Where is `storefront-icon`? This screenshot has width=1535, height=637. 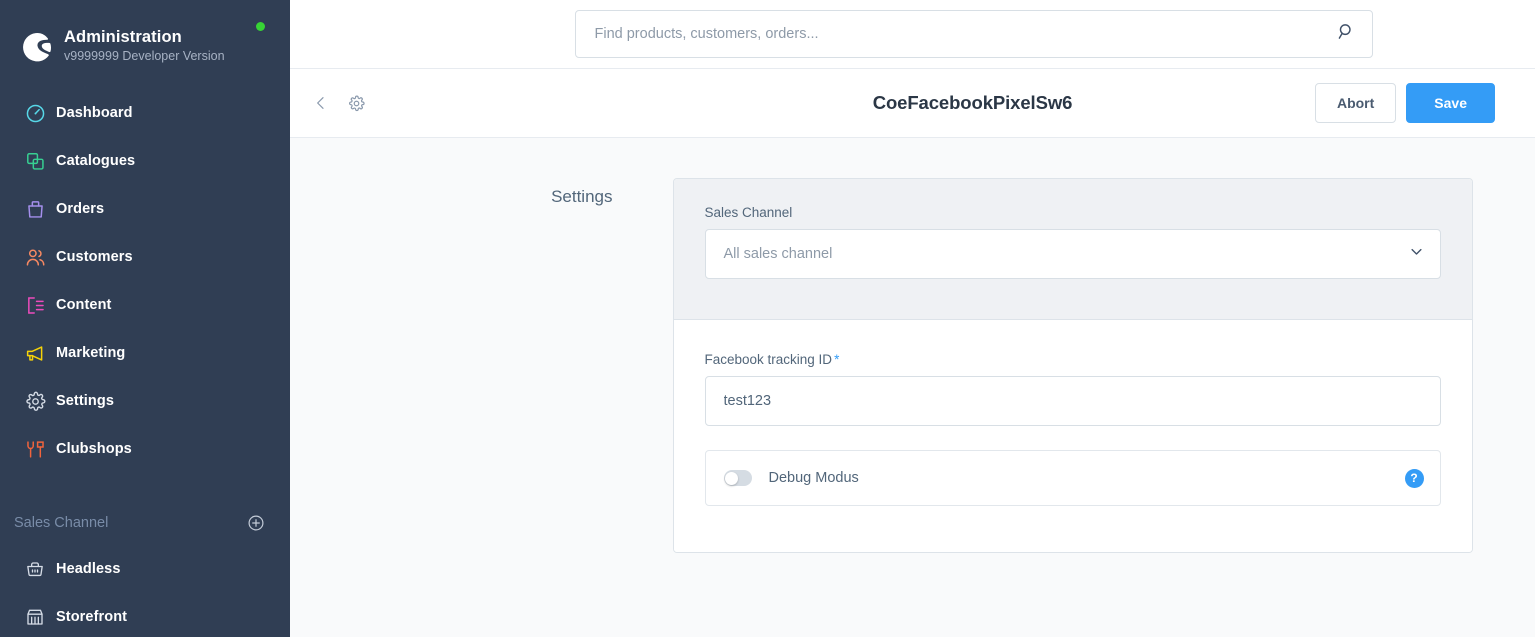 storefront-icon is located at coordinates (35, 617).